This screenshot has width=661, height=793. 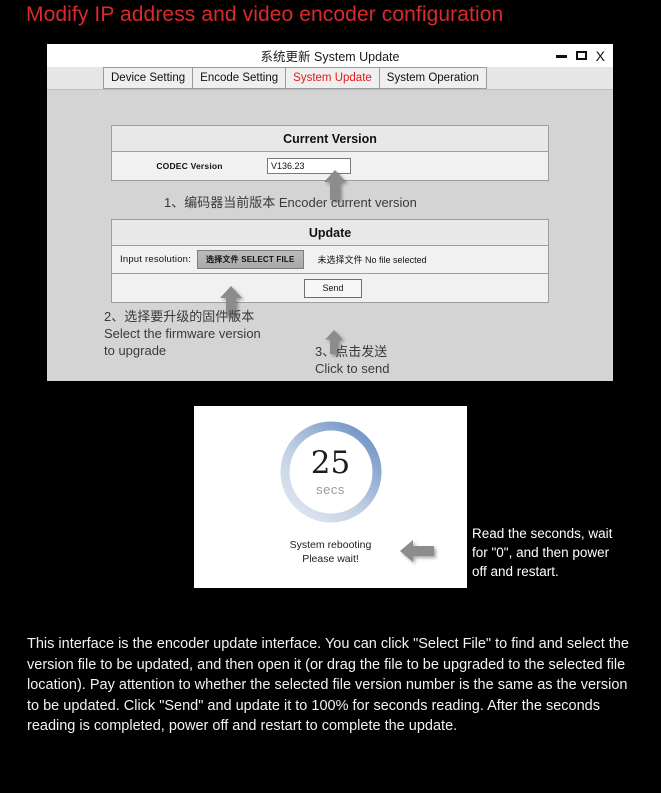 I want to click on countdown-value-group: 25 secs, so click(x=331, y=472).